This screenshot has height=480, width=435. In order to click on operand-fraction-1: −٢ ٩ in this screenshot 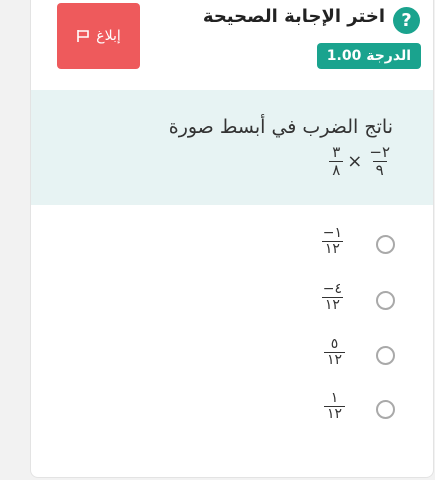, I will do `click(379, 161)`.